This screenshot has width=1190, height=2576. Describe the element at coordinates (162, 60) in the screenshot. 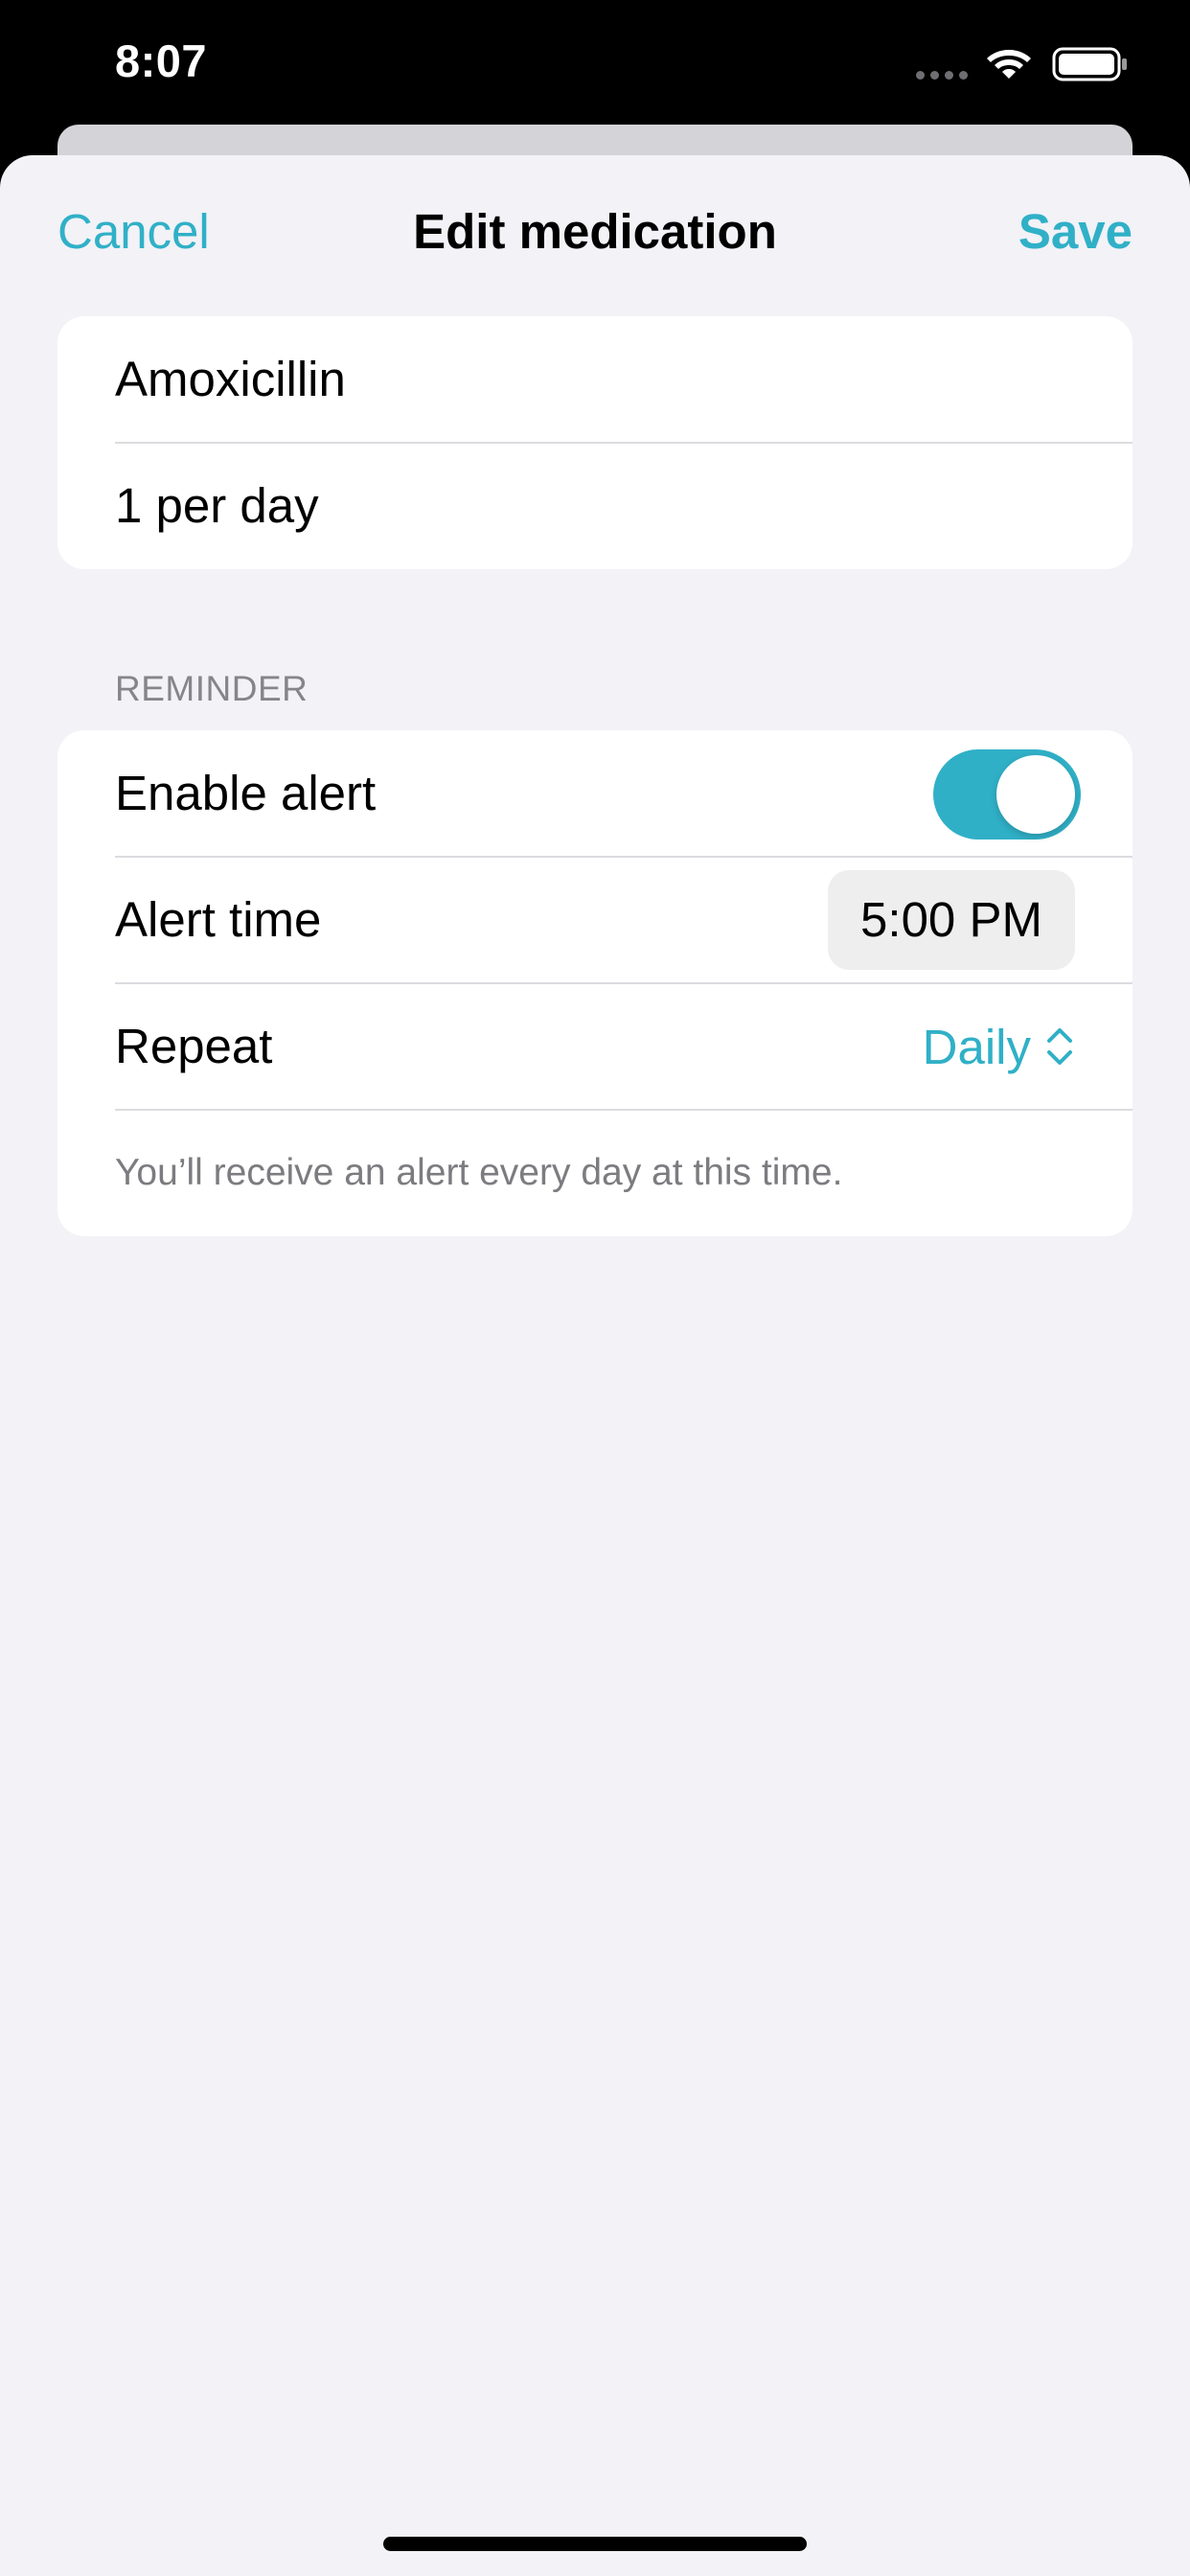

I see `status-time: 8:07` at that location.